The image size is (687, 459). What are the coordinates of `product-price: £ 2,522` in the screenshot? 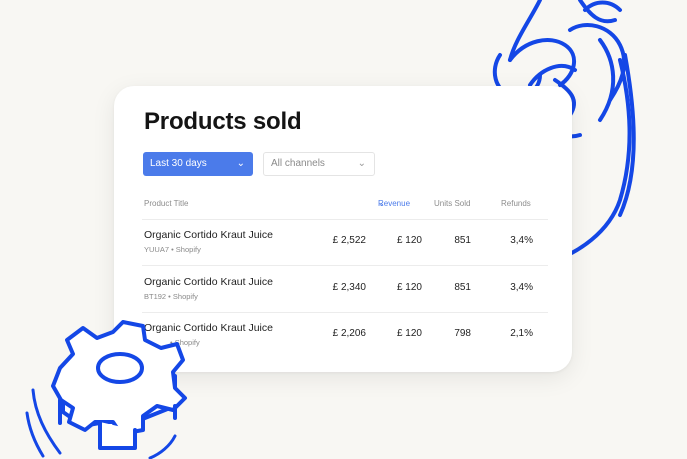 It's located at (349, 240).